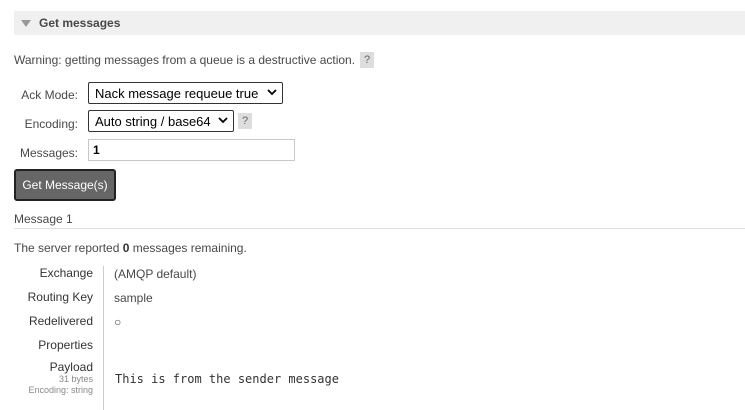 This screenshot has height=410, width=745. Describe the element at coordinates (65, 345) in the screenshot. I see `properties-label: Properties` at that location.